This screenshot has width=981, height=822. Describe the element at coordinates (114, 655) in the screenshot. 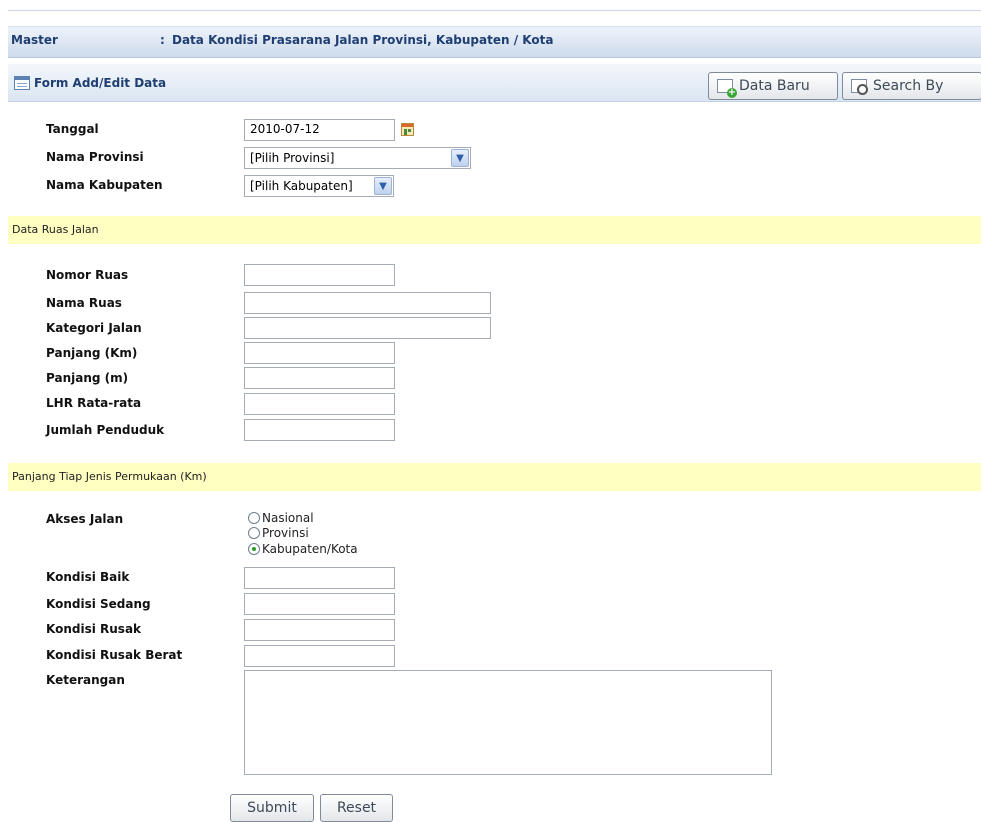

I see `kondisi-rusak-berat-label: Kondisi Rusak Berat` at that location.